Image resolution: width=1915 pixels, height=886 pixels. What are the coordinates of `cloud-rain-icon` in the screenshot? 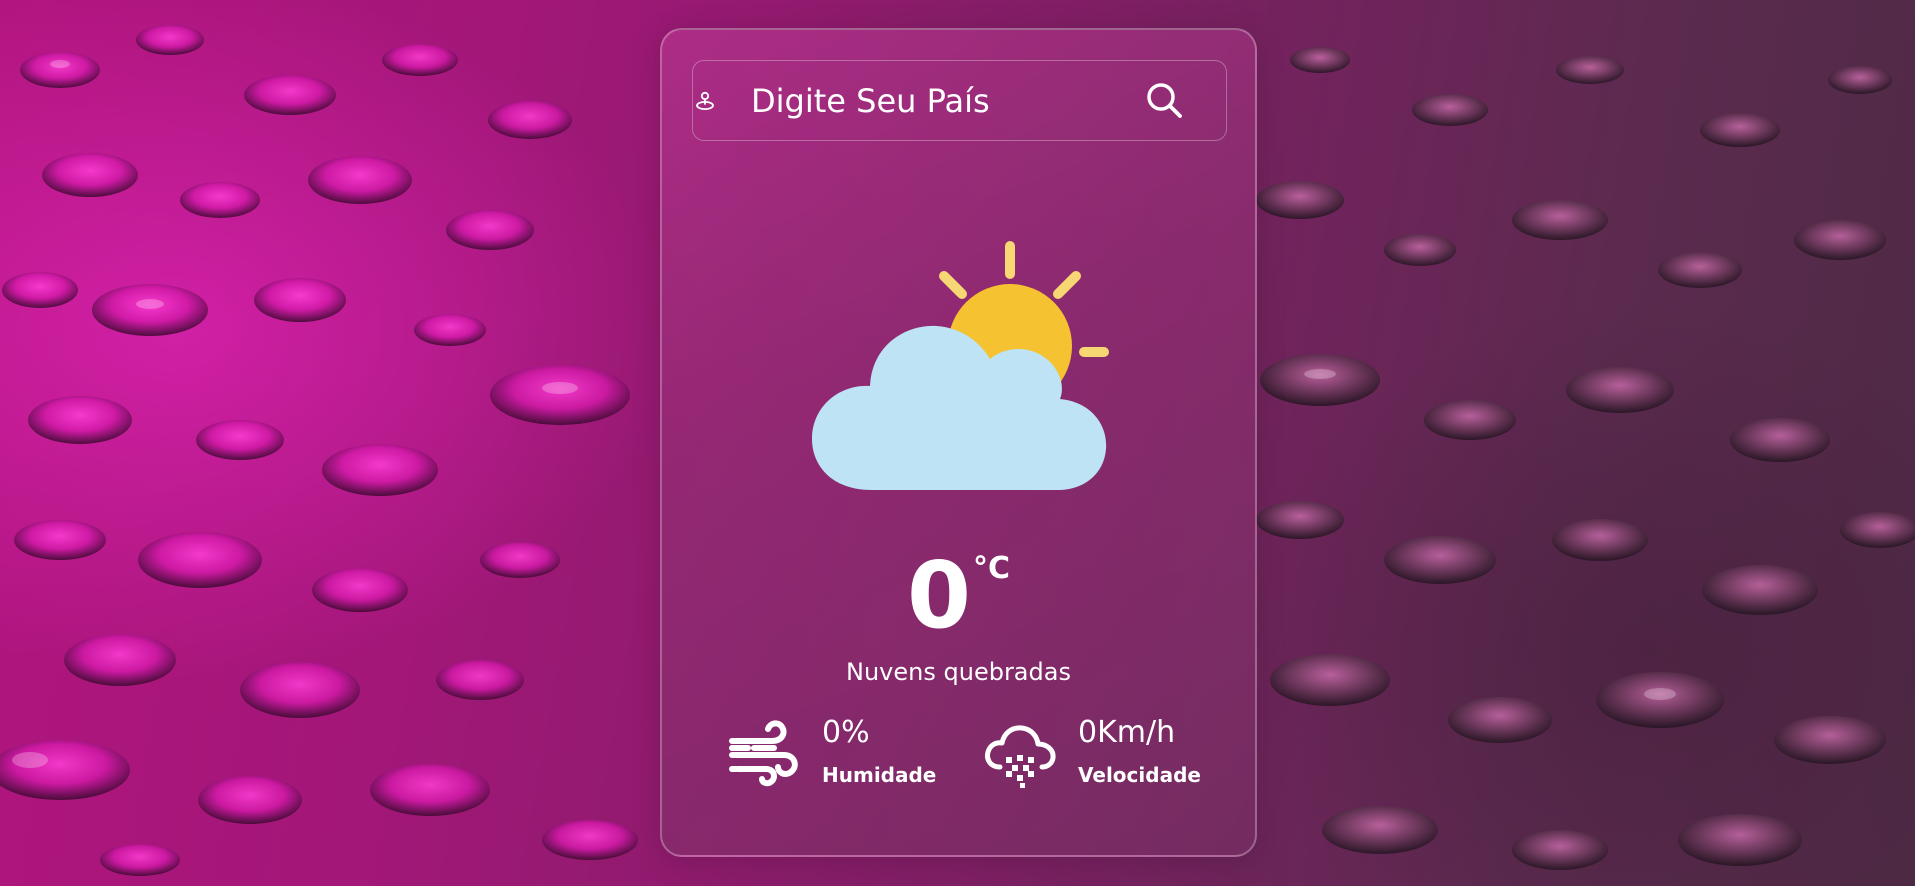 It's located at (1020, 756).